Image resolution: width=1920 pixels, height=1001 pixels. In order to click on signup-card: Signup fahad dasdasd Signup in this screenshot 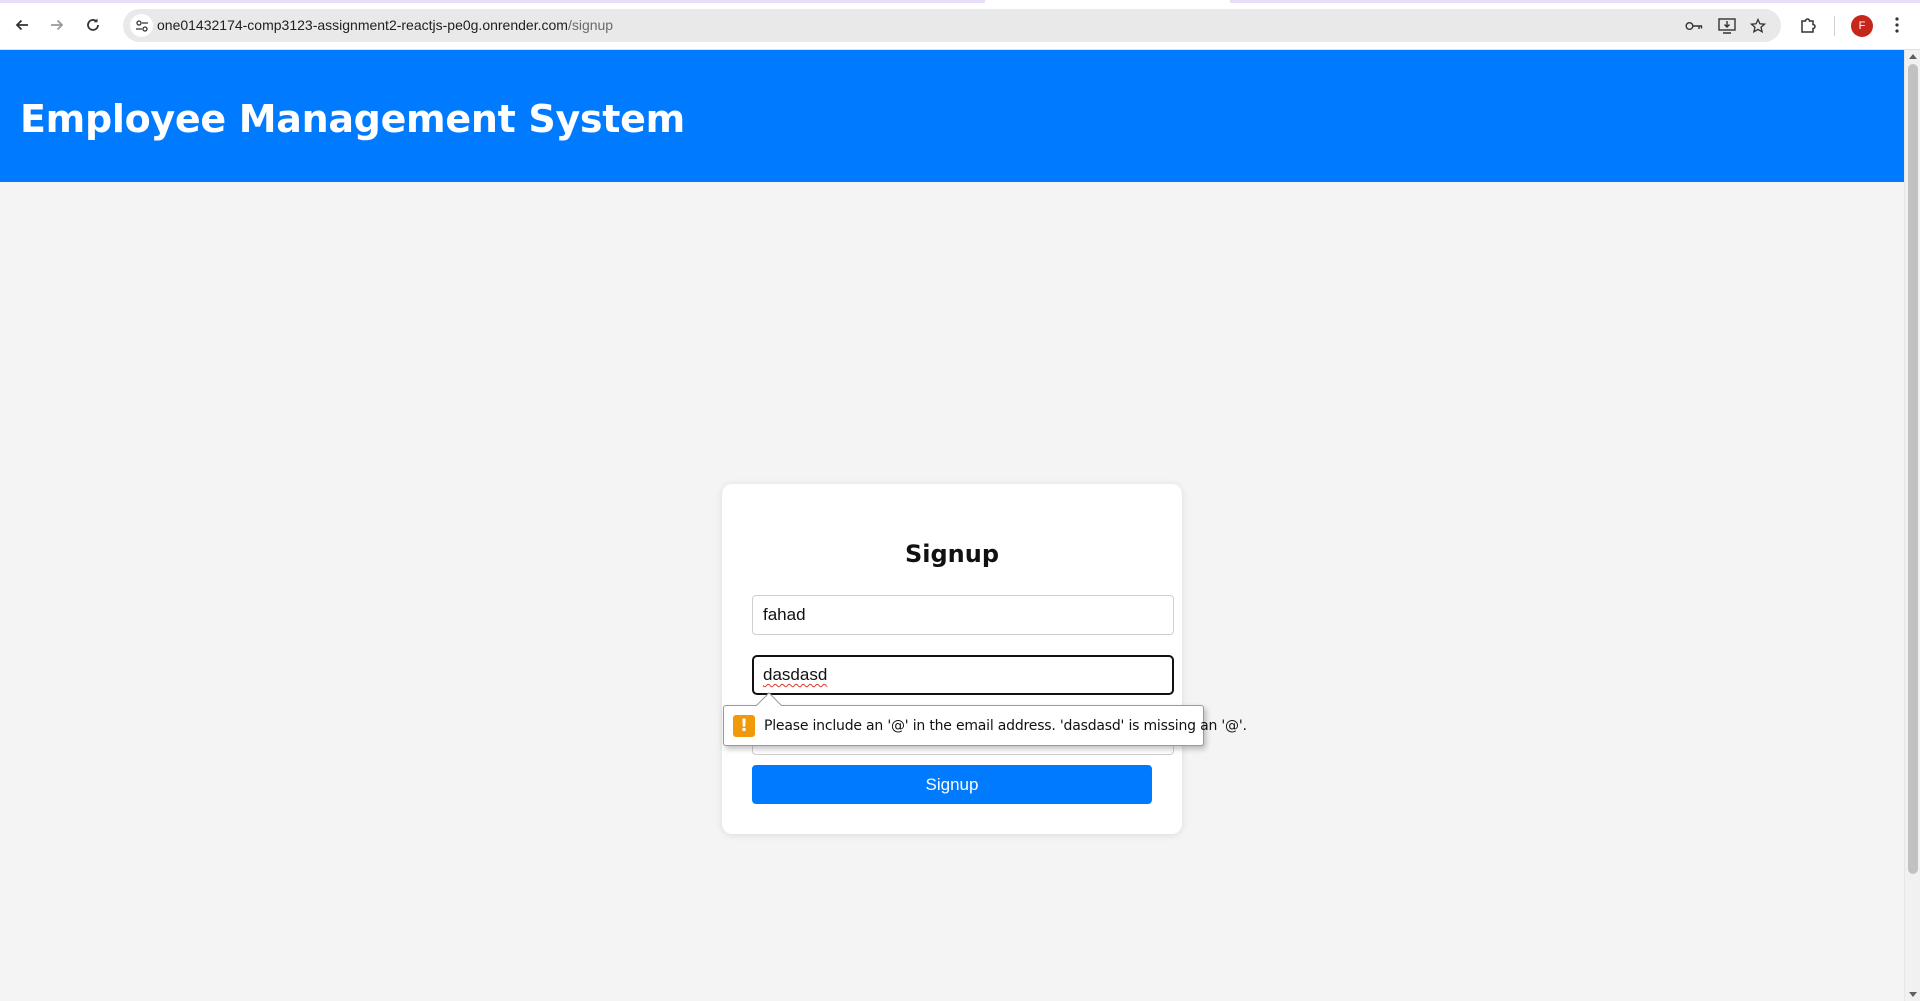, I will do `click(952, 659)`.